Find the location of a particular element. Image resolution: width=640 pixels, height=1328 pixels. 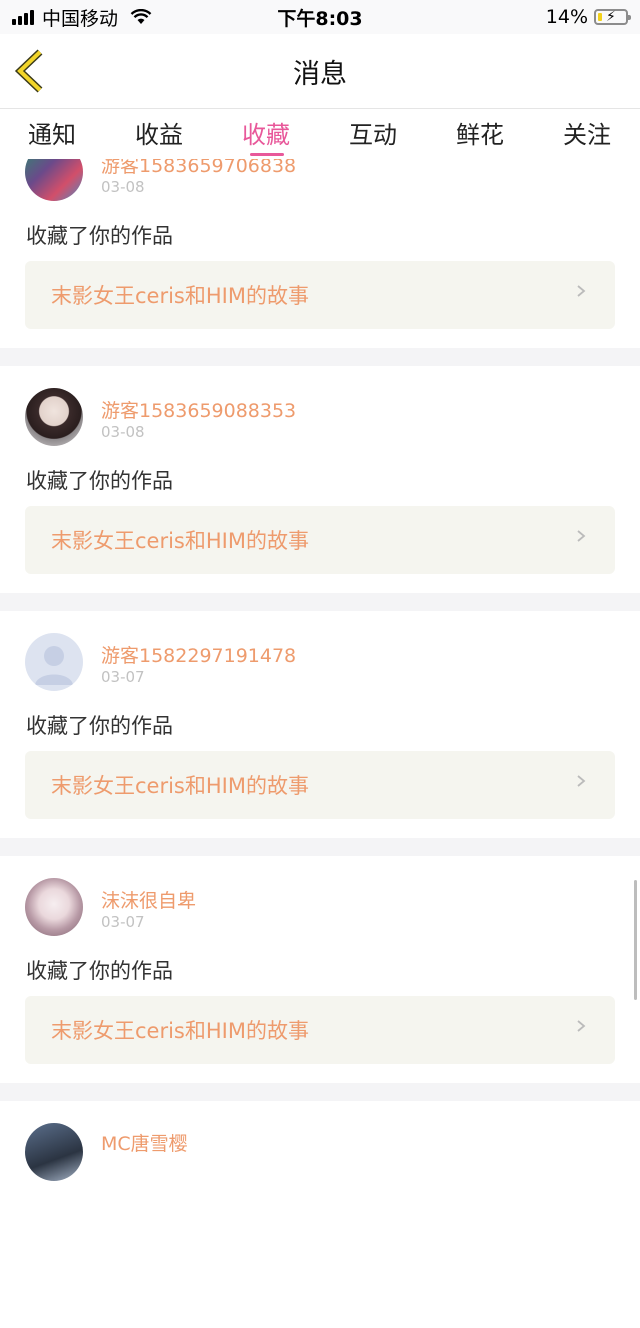

tab-earnings: 收益 is located at coordinates (159, 132).